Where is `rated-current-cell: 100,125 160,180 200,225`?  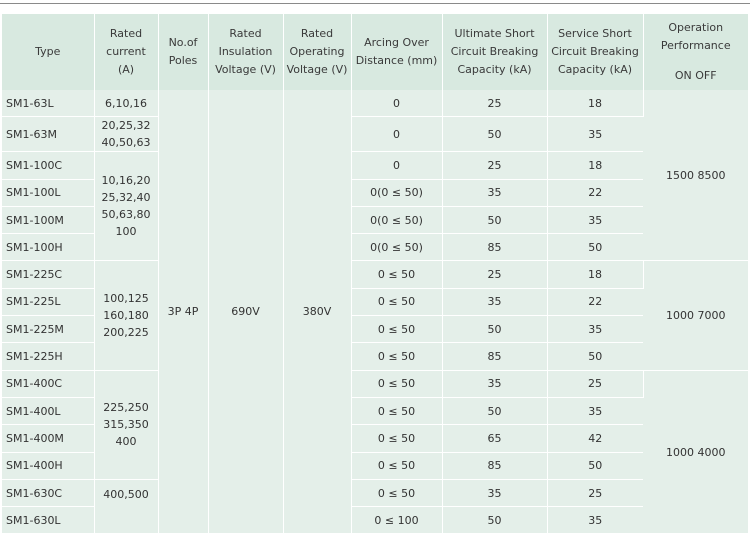
rated-current-cell: 100,125 160,180 200,225 is located at coordinates (126, 315).